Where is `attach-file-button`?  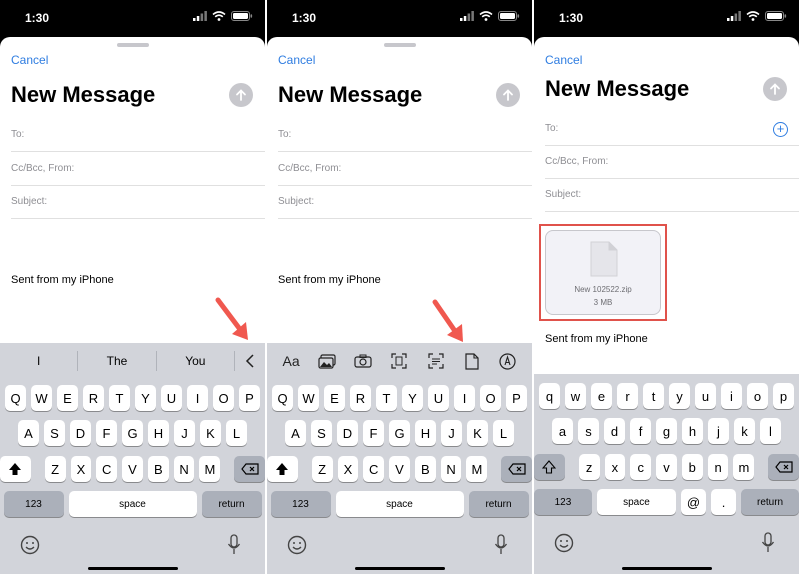
attach-file-button is located at coordinates (472, 361).